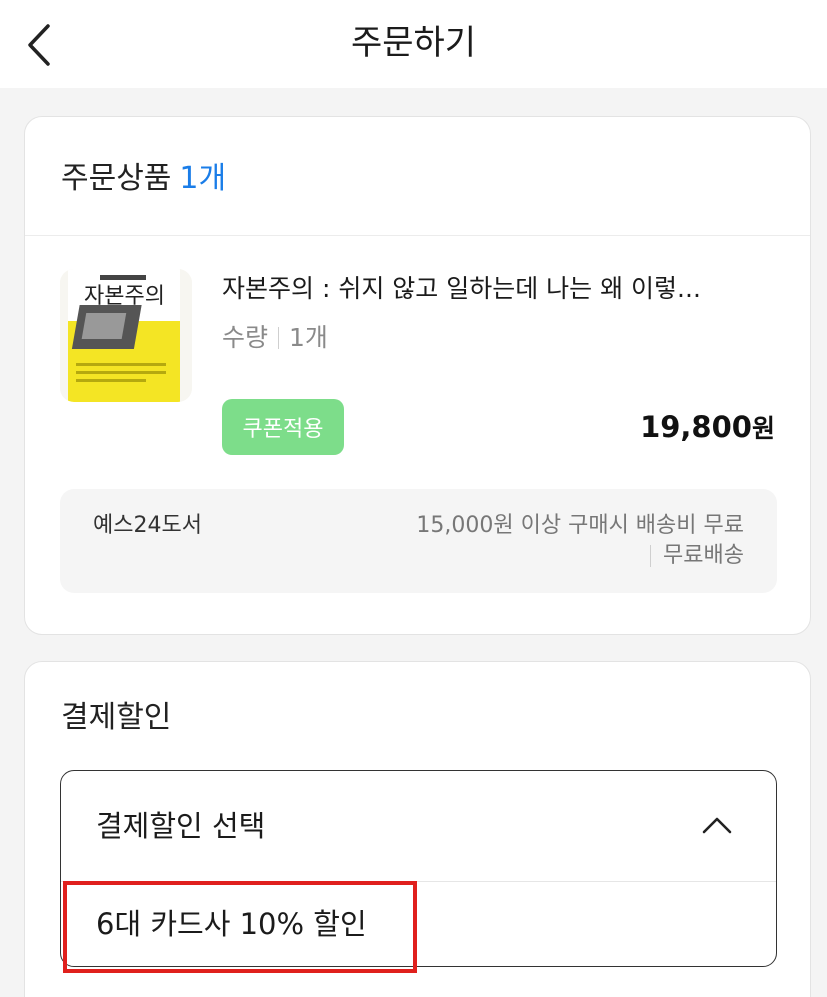 This screenshot has width=827, height=997. I want to click on price-number: 19,800, so click(696, 427).